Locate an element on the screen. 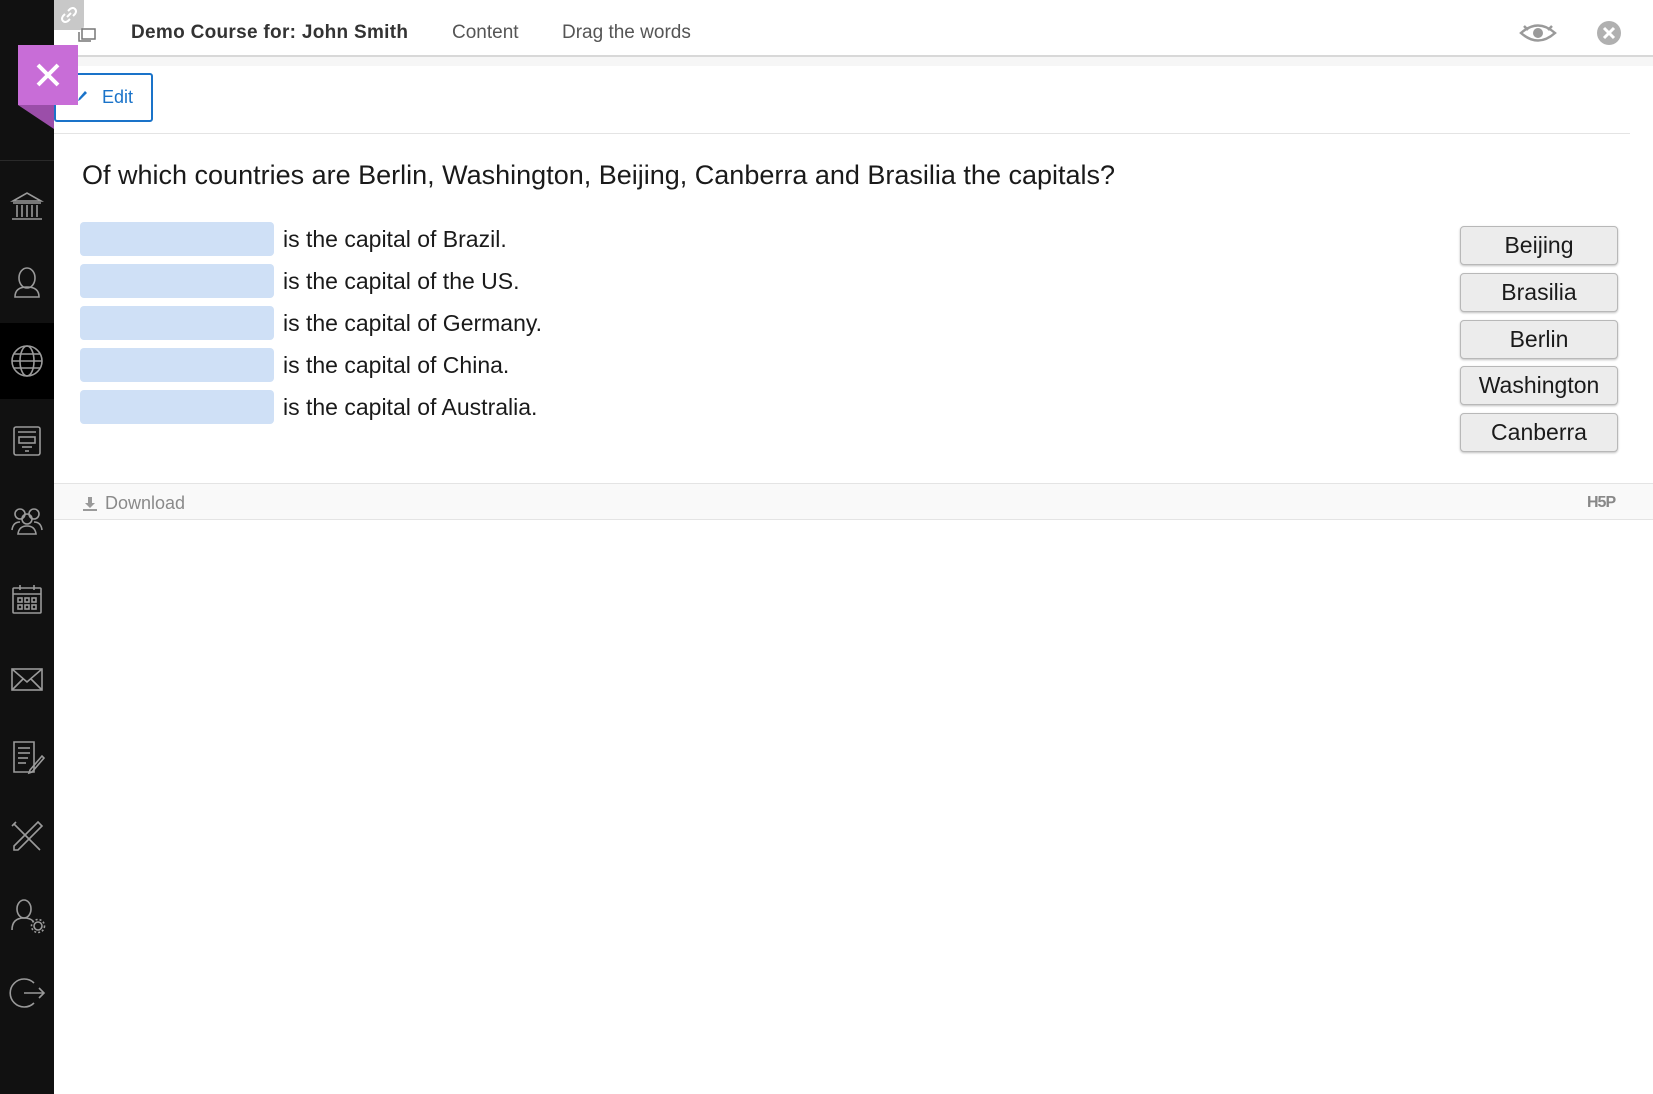 The width and height of the screenshot is (1653, 1094). h5p-footer: Download H5P is located at coordinates (853, 501).